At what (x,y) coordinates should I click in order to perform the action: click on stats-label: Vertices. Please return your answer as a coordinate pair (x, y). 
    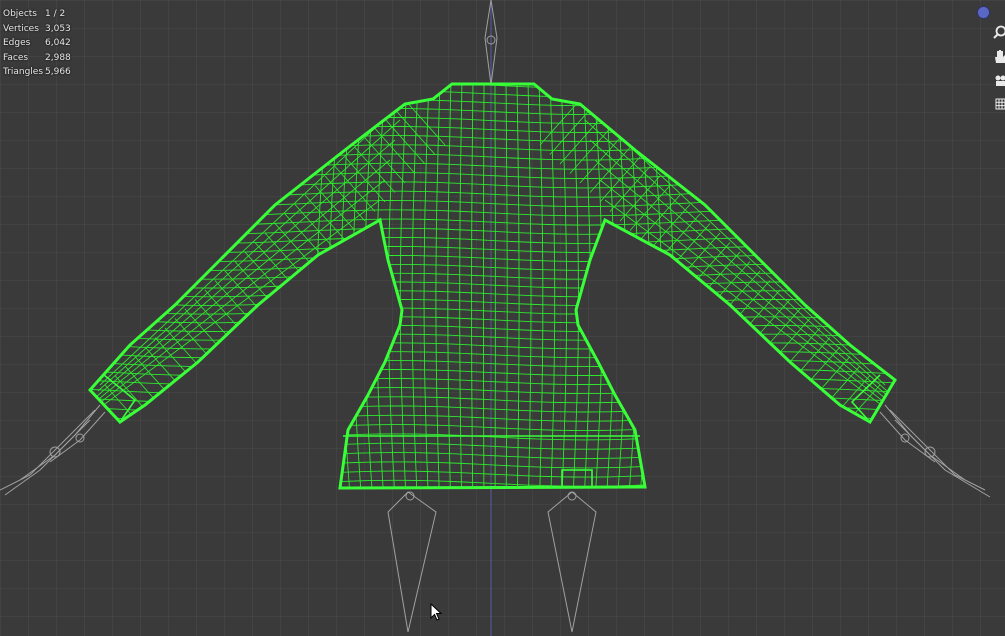
    Looking at the image, I should click on (21, 28).